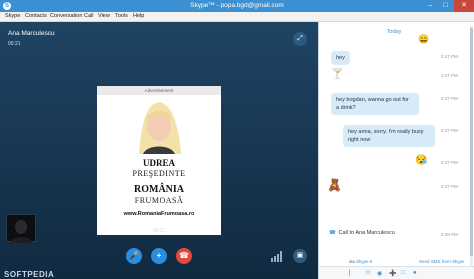 Image resolution: width=474 pixels, height=279 pixels. I want to click on message-line: a drink?, so click(346, 108).